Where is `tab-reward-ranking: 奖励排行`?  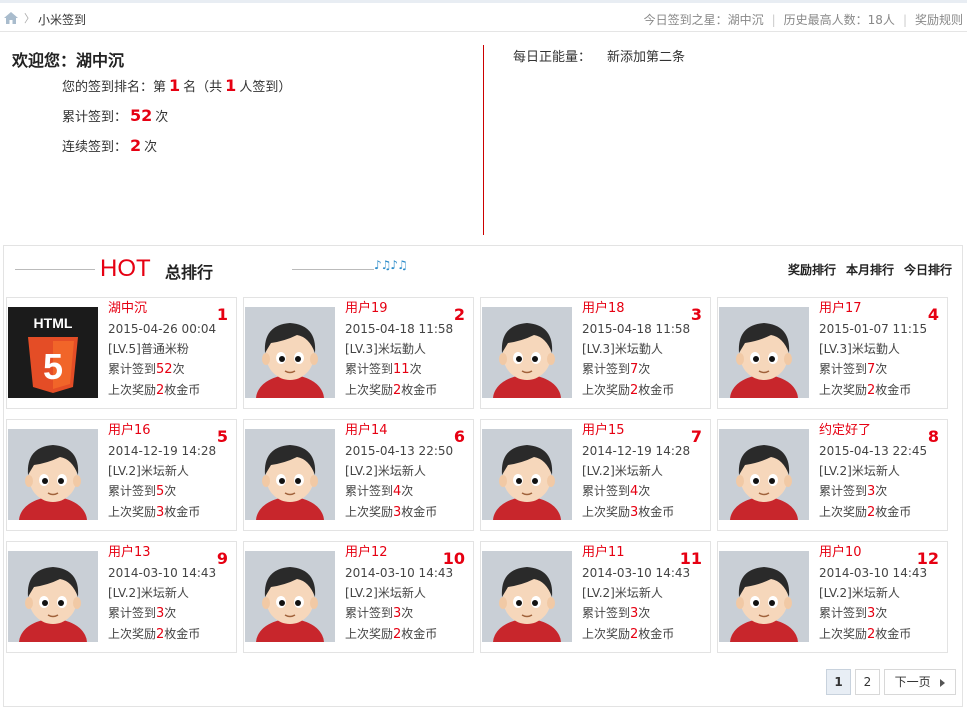
tab-reward-ranking: 奖励排行 is located at coordinates (812, 270).